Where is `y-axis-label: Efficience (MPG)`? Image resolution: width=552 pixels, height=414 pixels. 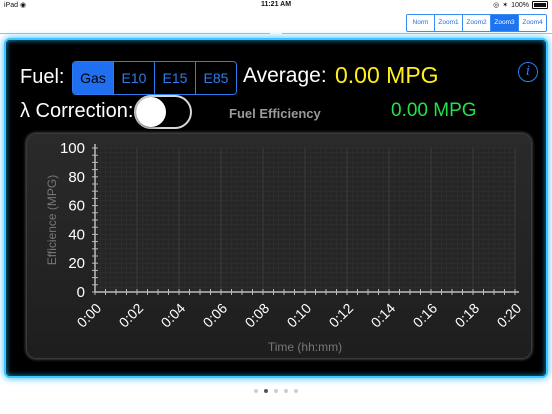
y-axis-label: Efficience (MPG) is located at coordinates (52, 220).